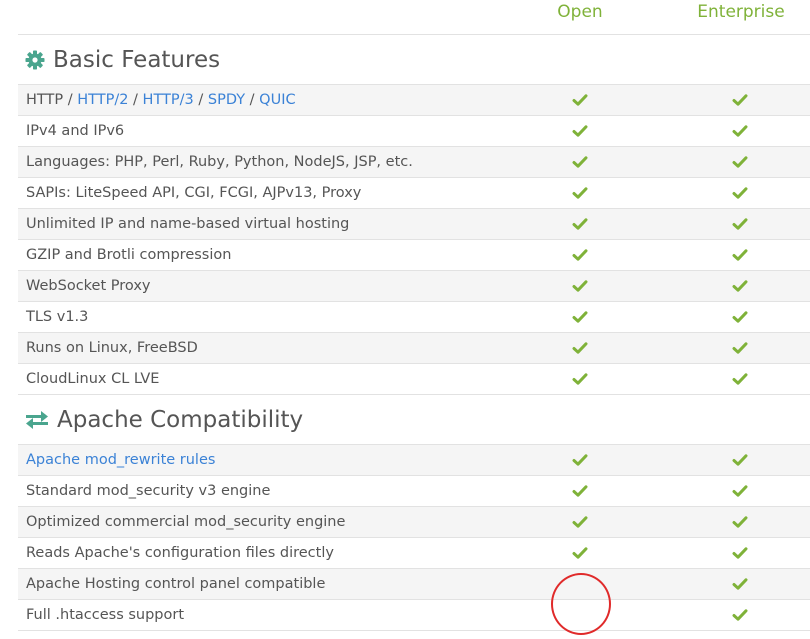  I want to click on feature-row: Apache Hosting control panel compatible, so click(414, 584).